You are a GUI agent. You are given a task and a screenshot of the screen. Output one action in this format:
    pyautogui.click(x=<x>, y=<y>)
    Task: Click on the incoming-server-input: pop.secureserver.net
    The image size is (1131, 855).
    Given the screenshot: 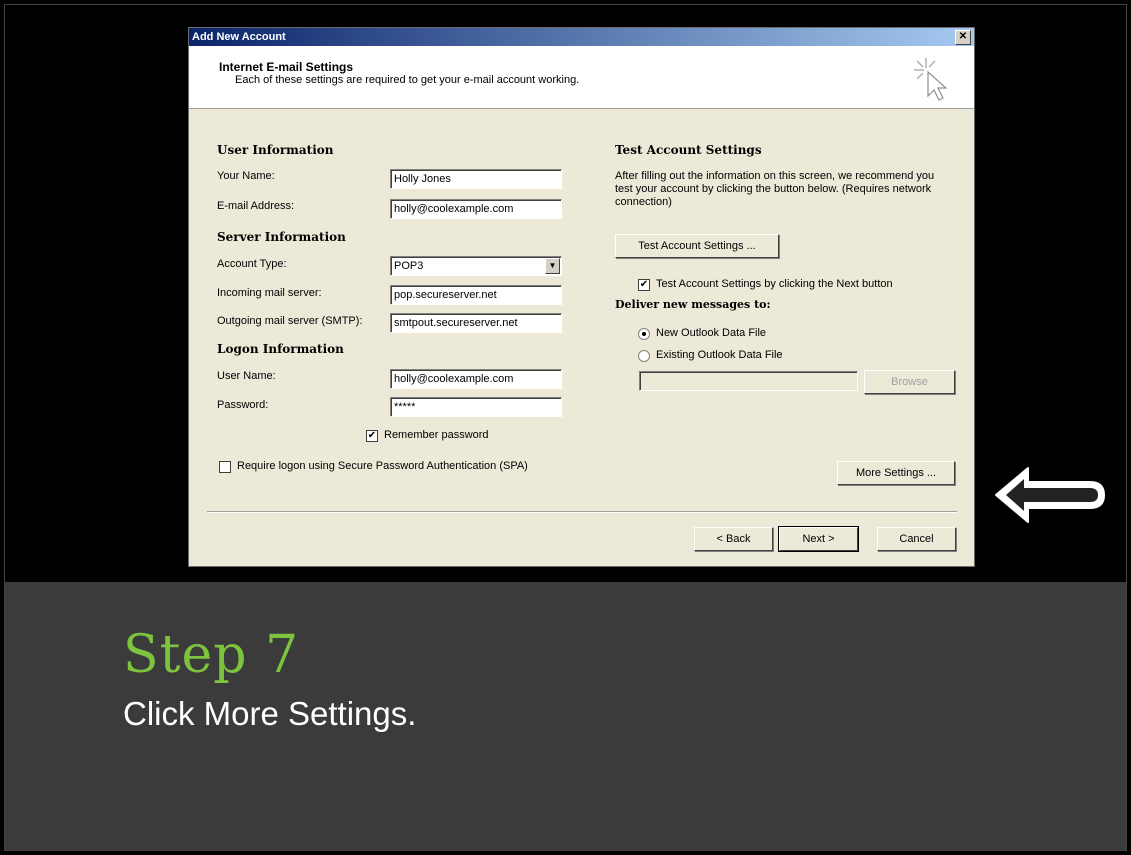 What is the action you would take?
    pyautogui.click(x=476, y=295)
    